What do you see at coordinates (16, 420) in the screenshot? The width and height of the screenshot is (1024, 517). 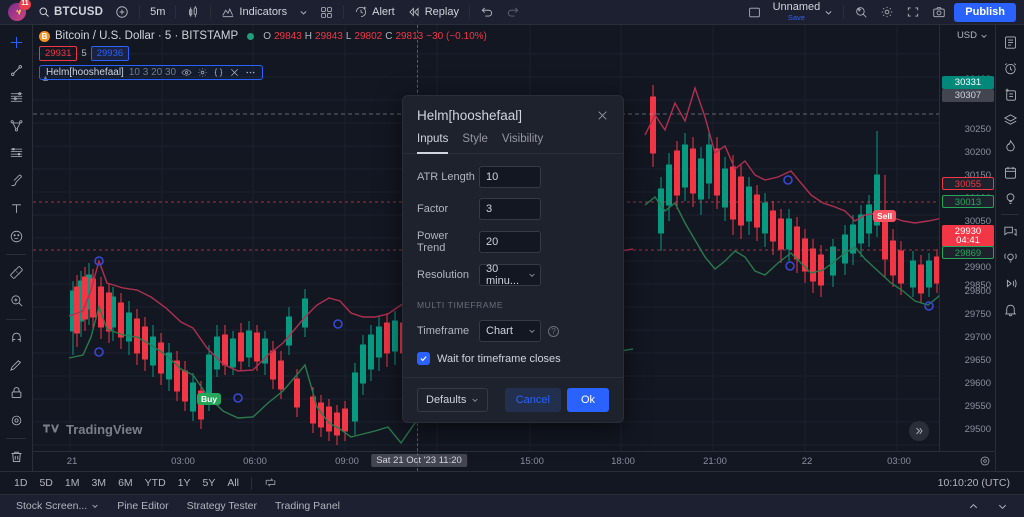 I see `hide-drawings-icon` at bounding box center [16, 420].